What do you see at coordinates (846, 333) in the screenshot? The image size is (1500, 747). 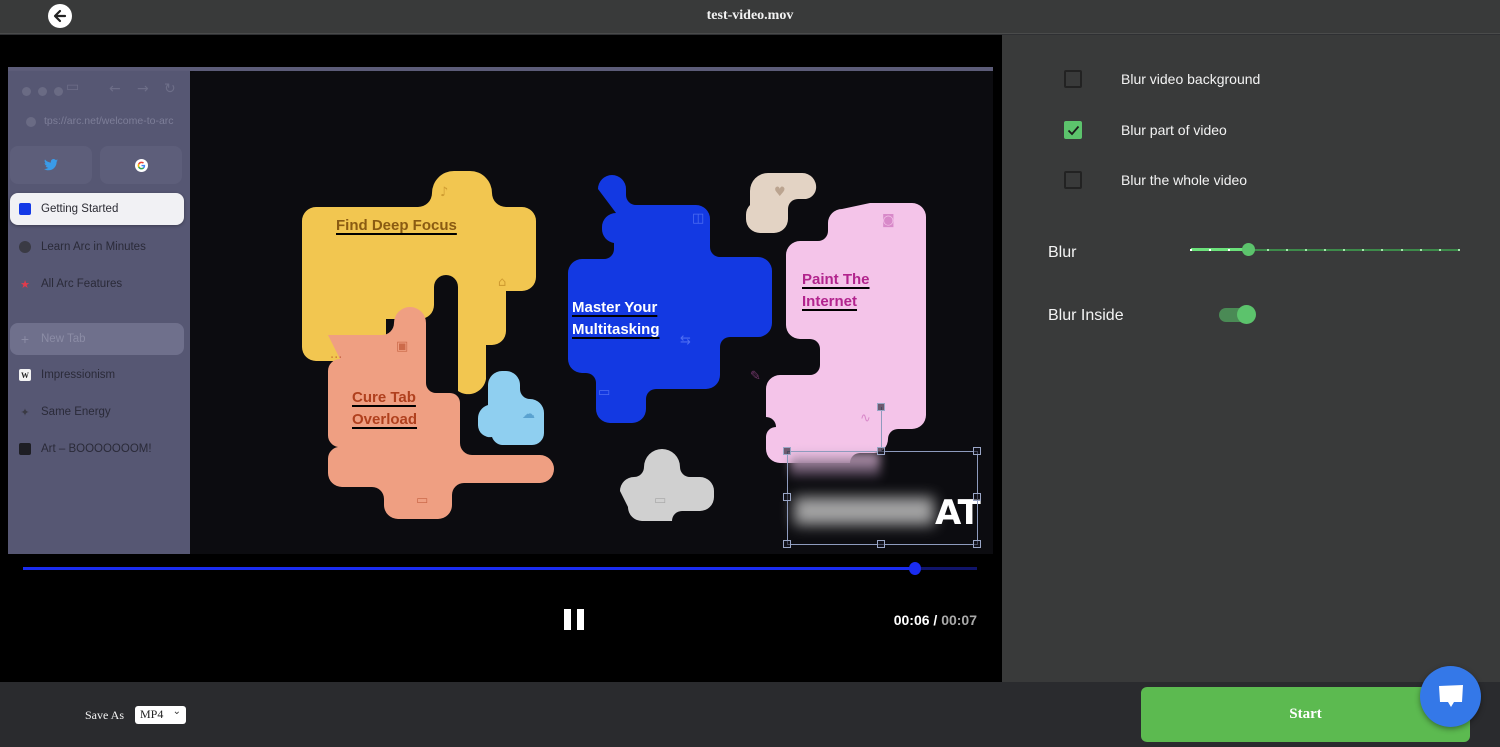 I see `tile-paint-internet` at bounding box center [846, 333].